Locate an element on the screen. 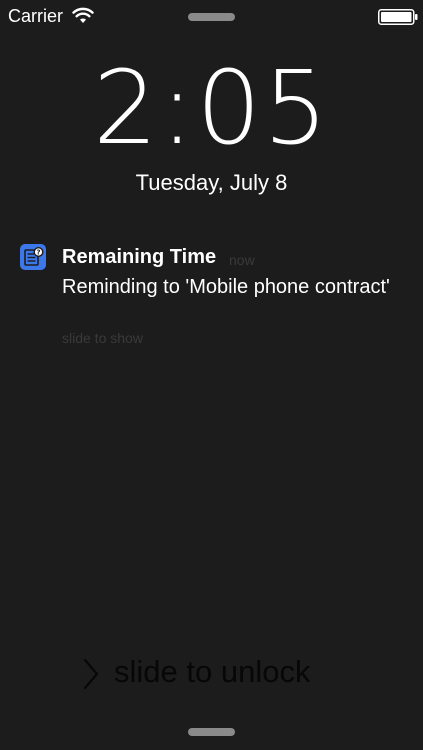 The image size is (423, 750). chevron-right-icon is located at coordinates (91, 674).